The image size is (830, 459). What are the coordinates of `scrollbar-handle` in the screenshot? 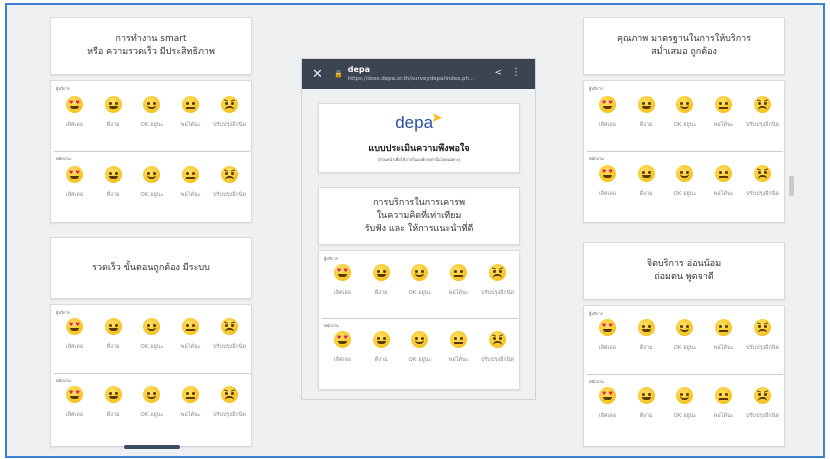 It's located at (791, 186).